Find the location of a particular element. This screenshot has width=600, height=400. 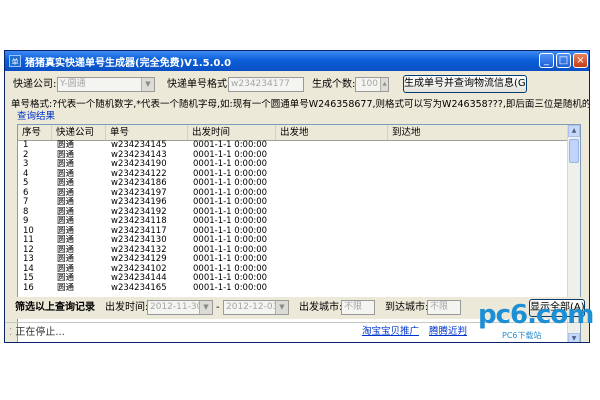

table-row: 12 圆通 w234234132 0001-1-1 0:00:00 is located at coordinates (293, 250).